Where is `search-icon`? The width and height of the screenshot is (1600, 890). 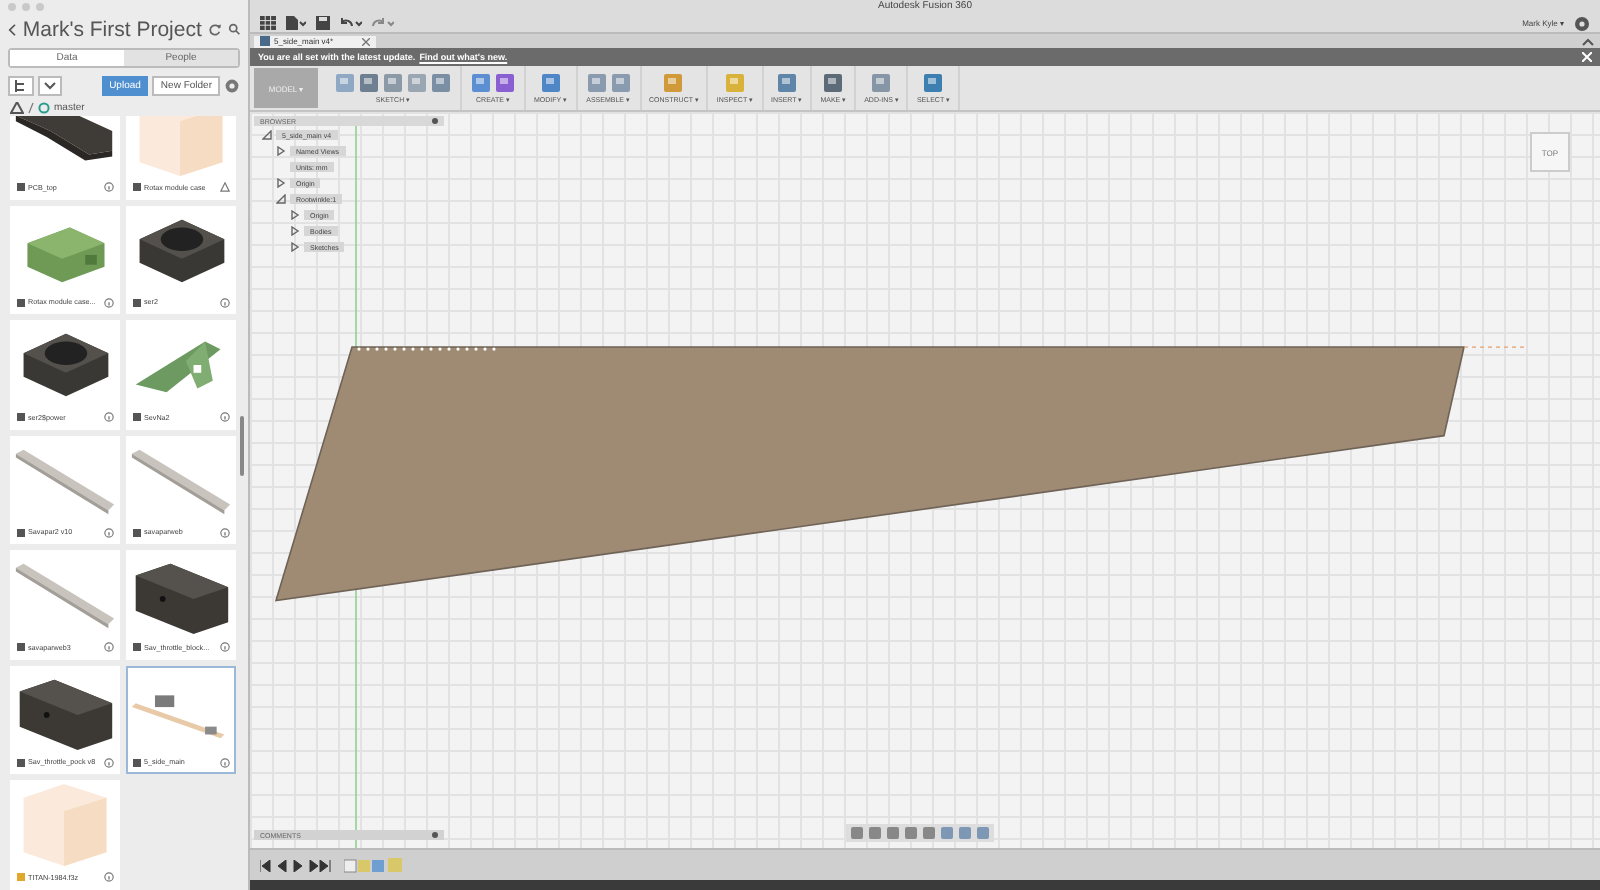 search-icon is located at coordinates (234, 29).